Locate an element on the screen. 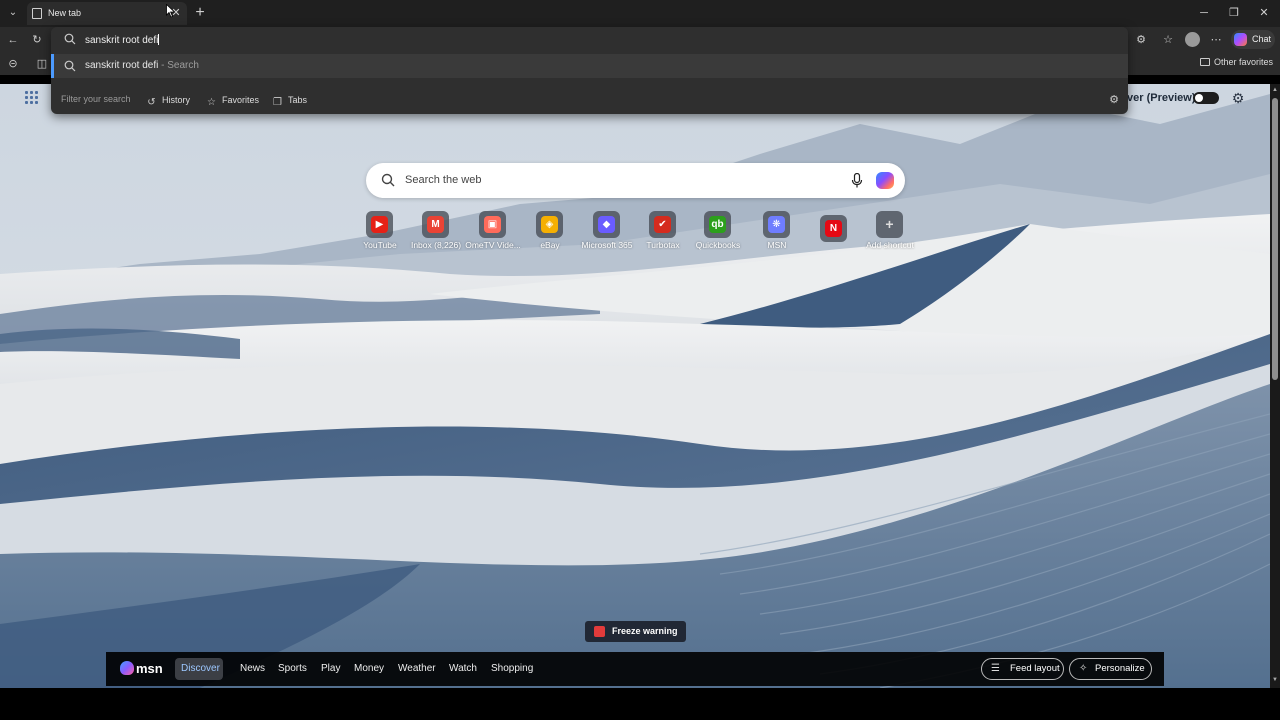 The width and height of the screenshot is (1280, 720). restore-button: ❐ is located at coordinates (1234, 13).